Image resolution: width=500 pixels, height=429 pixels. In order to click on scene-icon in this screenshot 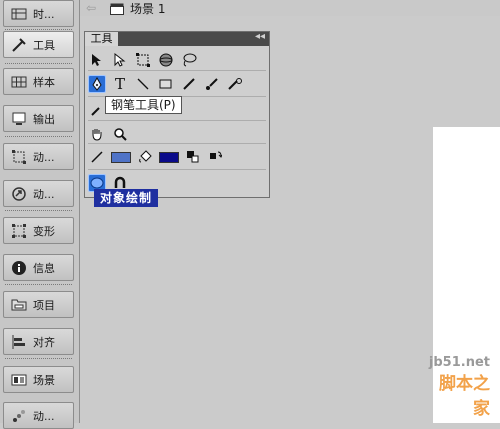, I will do `click(19, 379)`.